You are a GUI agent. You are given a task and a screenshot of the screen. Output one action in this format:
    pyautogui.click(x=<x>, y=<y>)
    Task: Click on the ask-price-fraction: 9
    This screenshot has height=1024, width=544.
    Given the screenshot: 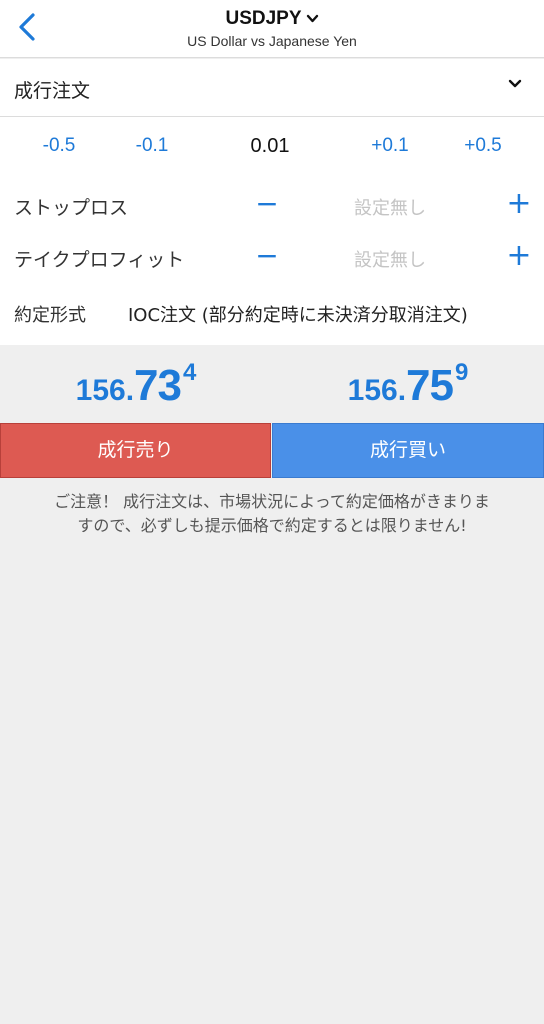 What is the action you would take?
    pyautogui.click(x=461, y=372)
    